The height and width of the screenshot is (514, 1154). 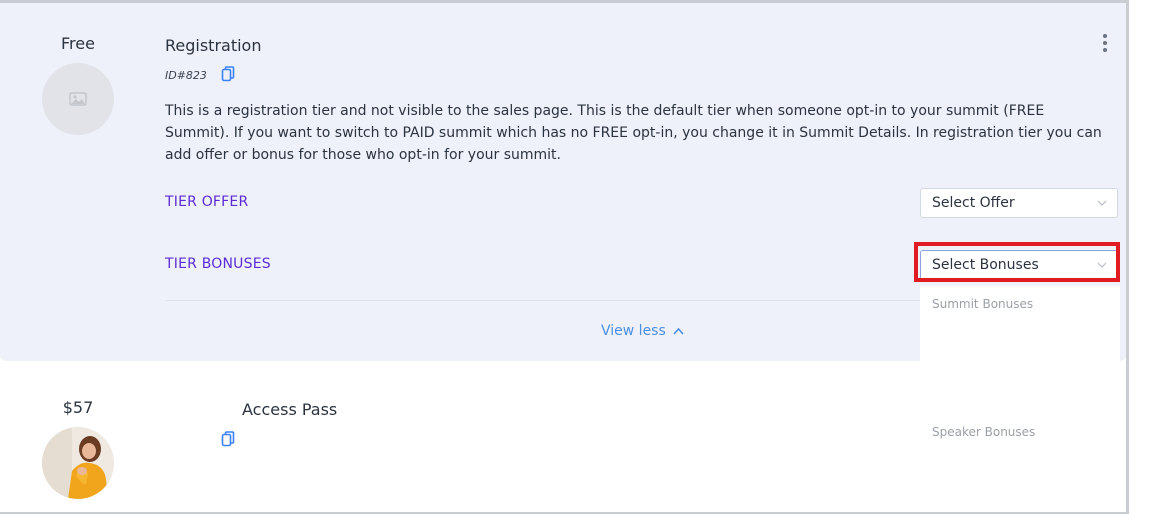 I want to click on dropdown-group-summit-bonuses: Summit Bonuses, so click(x=983, y=304).